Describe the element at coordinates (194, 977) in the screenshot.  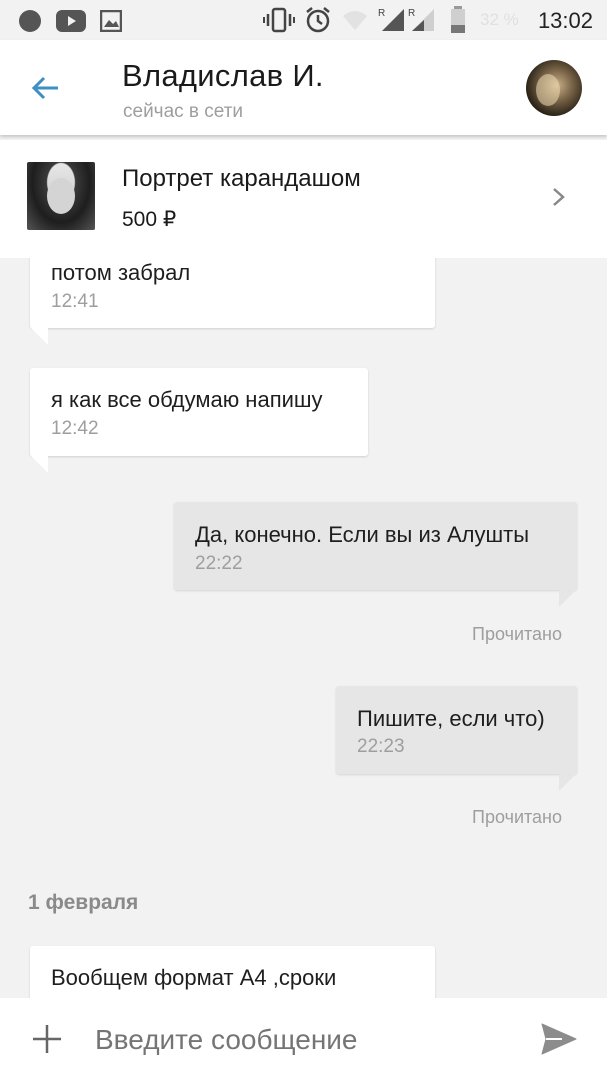
I see `message-text: Вообщем формат А4 ,сроки` at that location.